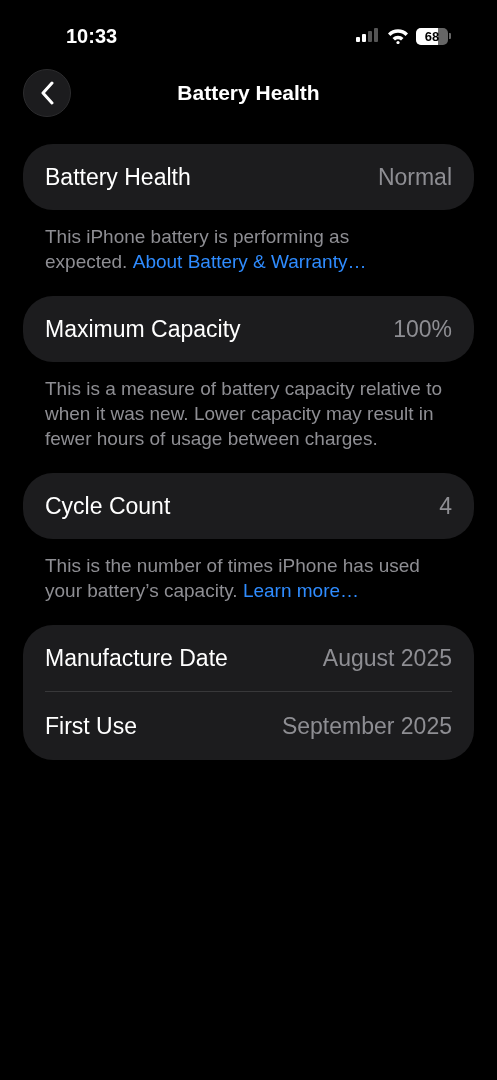 The image size is (497, 1080). Describe the element at coordinates (248, 93) in the screenshot. I see `page-title: Battery Health` at that location.